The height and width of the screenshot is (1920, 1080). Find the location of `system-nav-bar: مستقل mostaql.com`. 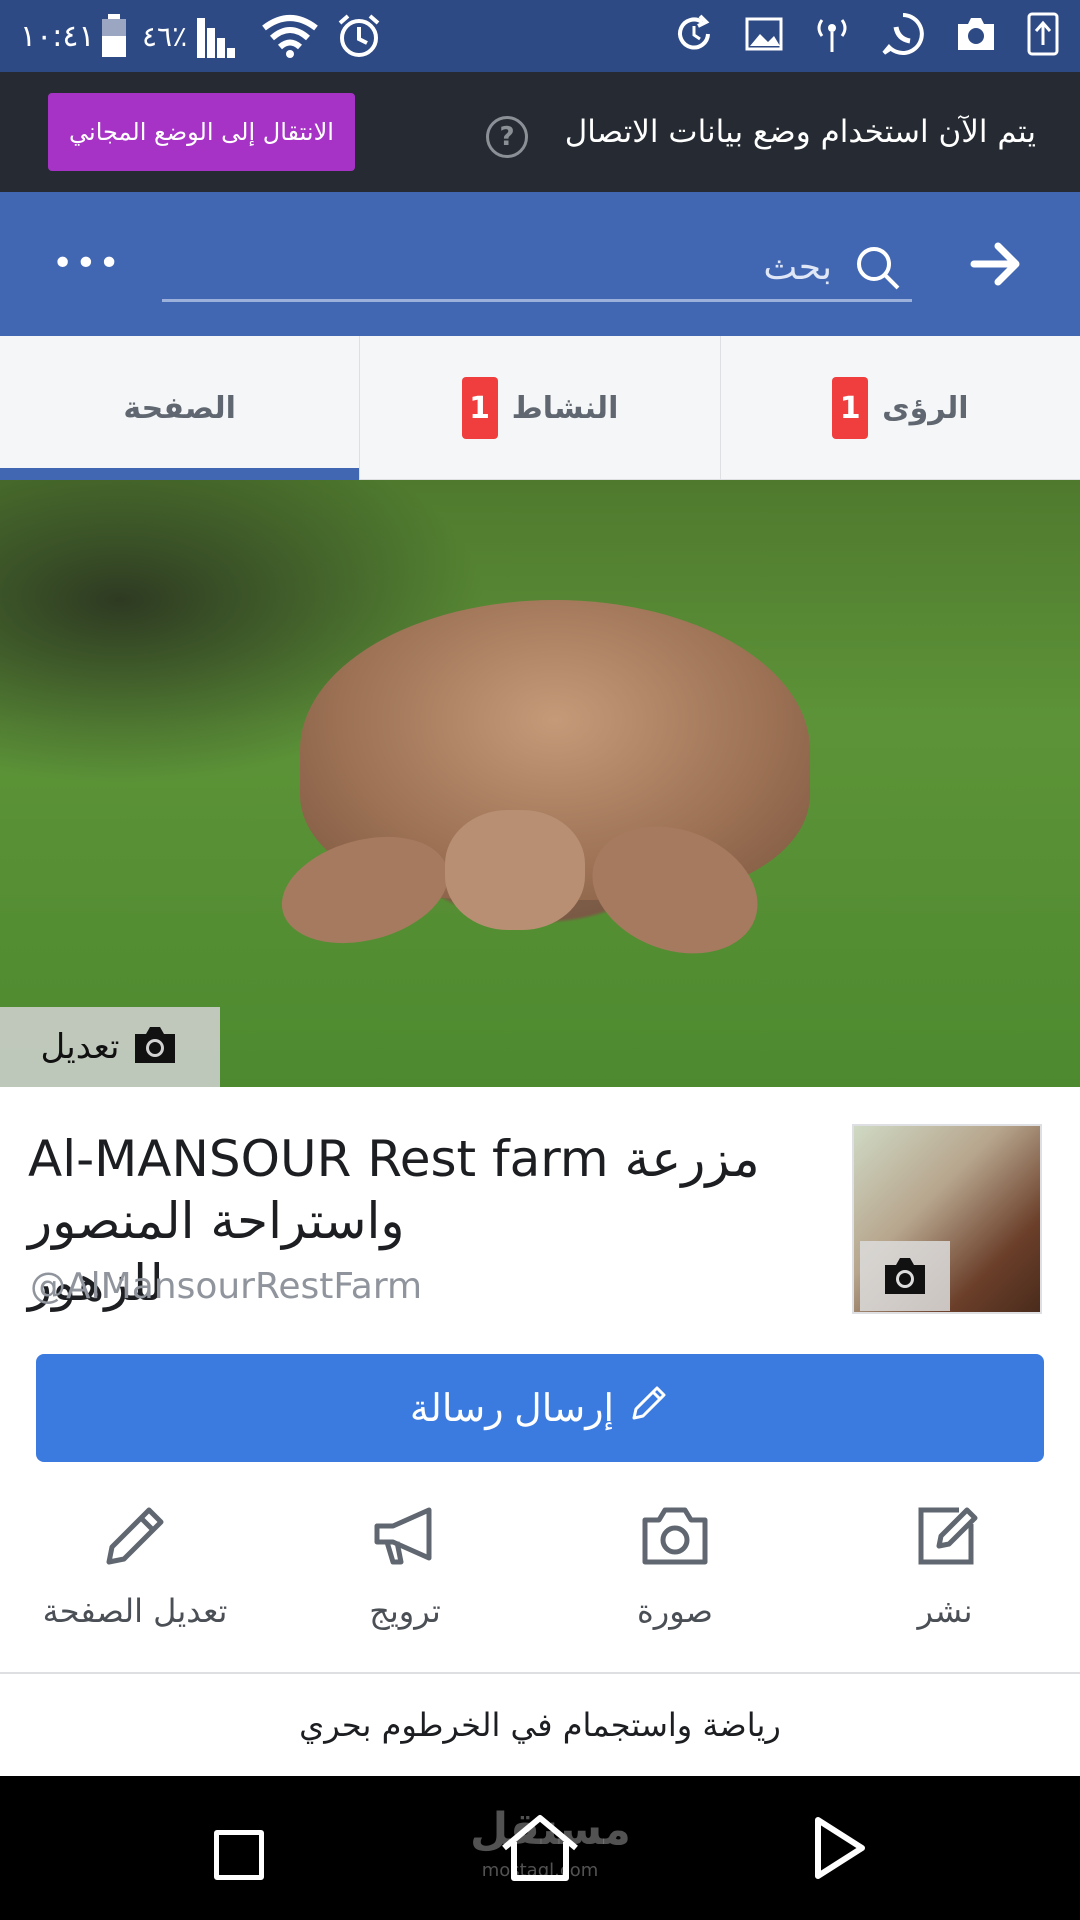

system-nav-bar: مستقل mostaql.com is located at coordinates (540, 1848).